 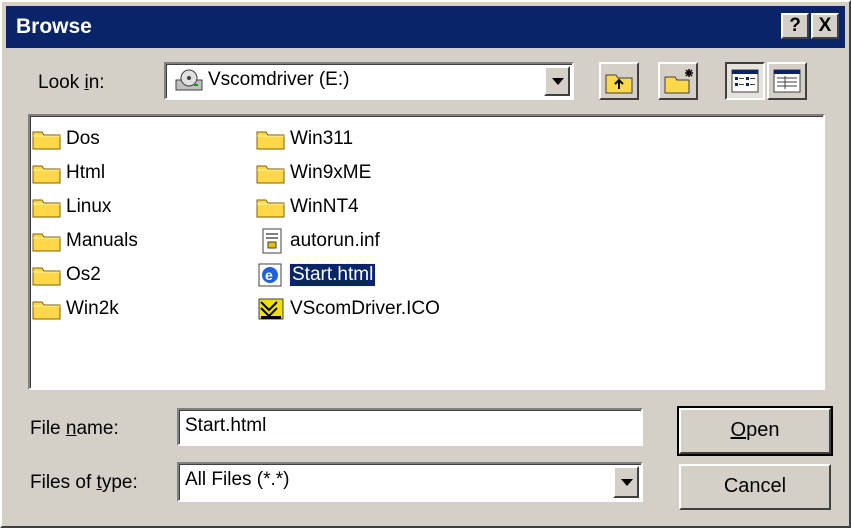 What do you see at coordinates (324, 206) in the screenshot?
I see `file-list-item-label: WinNT4` at bounding box center [324, 206].